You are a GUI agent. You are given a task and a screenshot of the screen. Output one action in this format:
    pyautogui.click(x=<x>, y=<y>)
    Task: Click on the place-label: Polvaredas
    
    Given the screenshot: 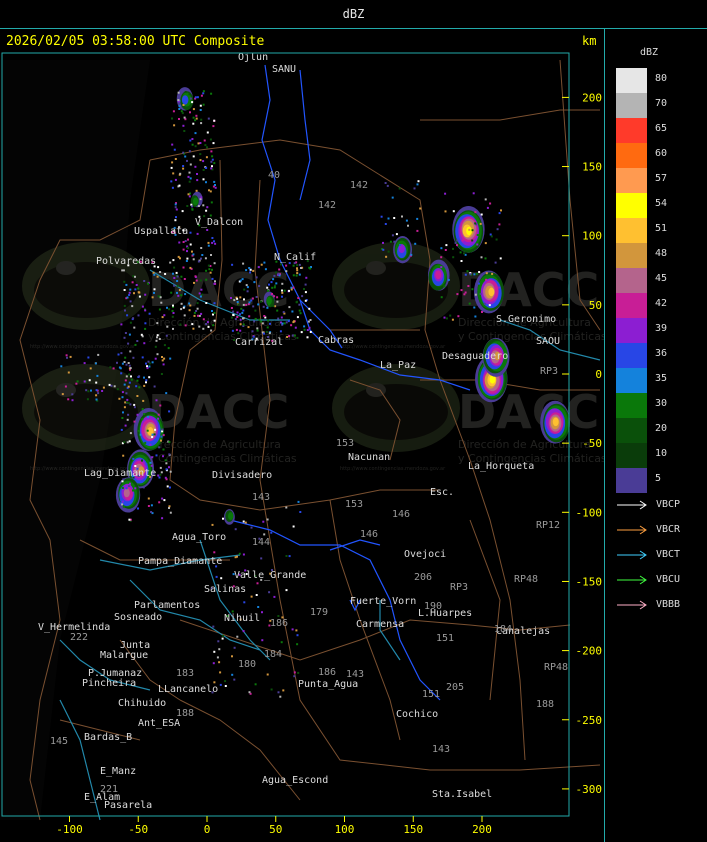 What is the action you would take?
    pyautogui.click(x=126, y=261)
    